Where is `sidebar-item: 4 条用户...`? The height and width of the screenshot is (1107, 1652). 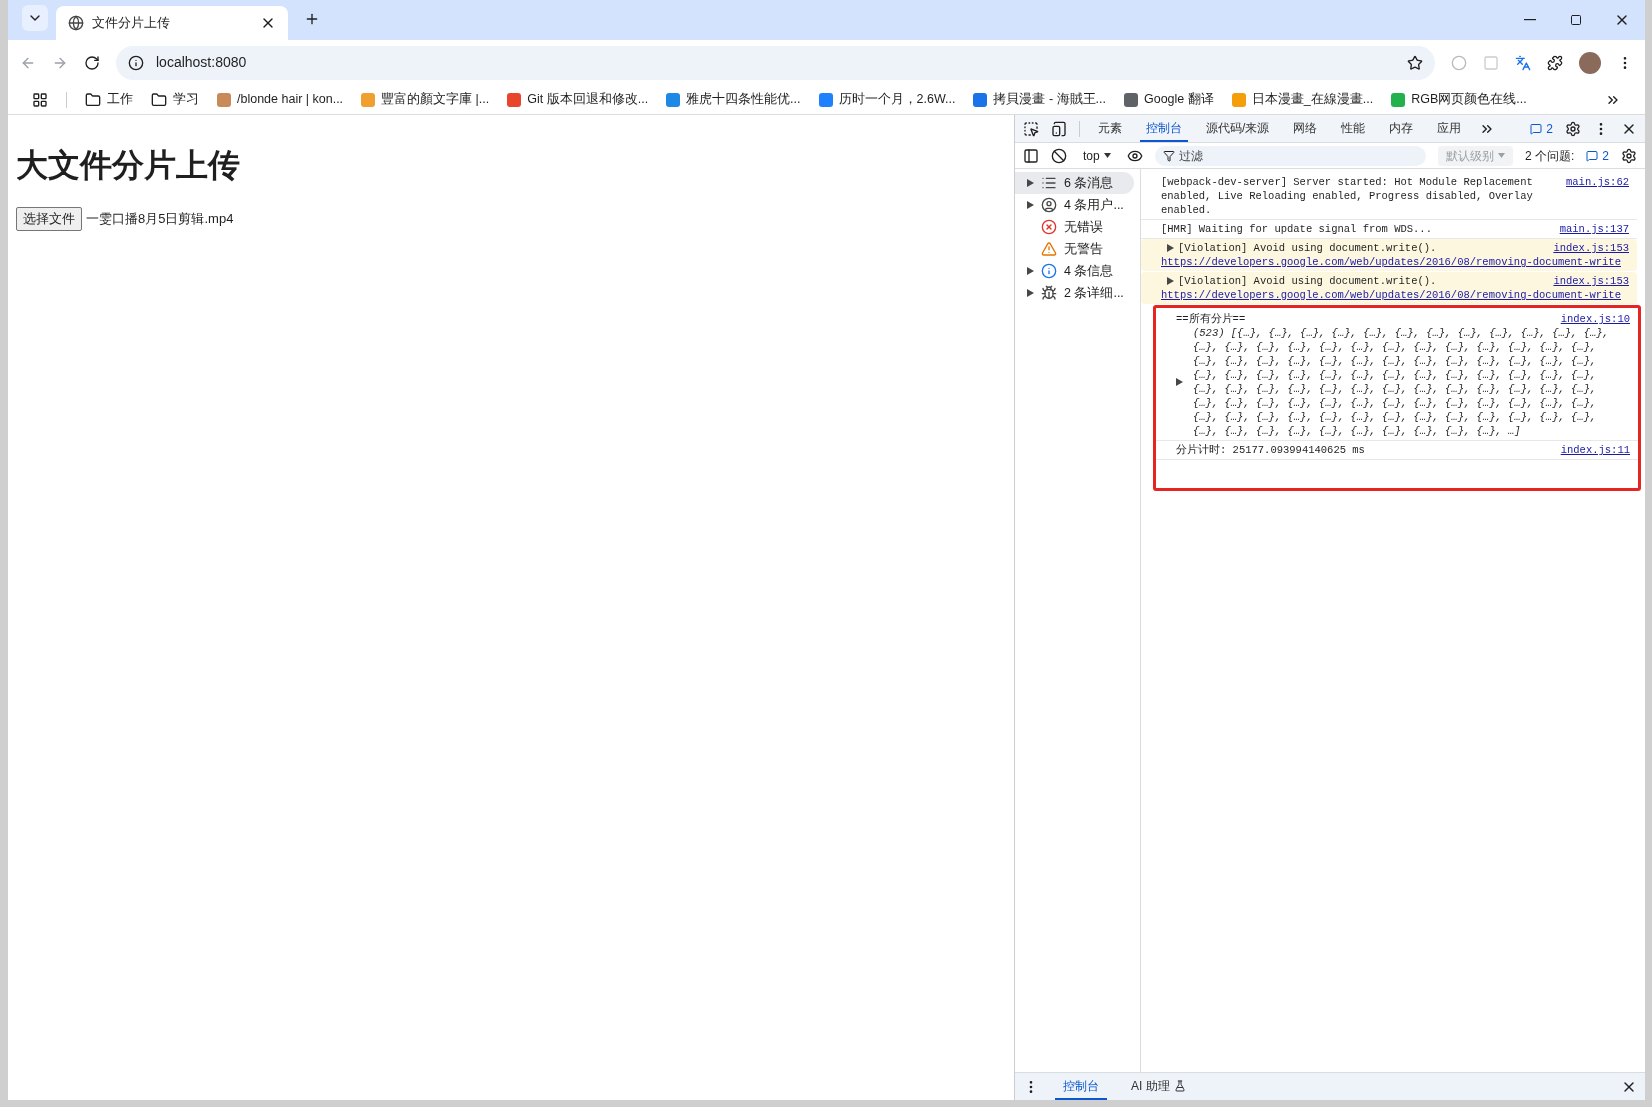
sidebar-item: 4 条用户... is located at coordinates (1074, 205).